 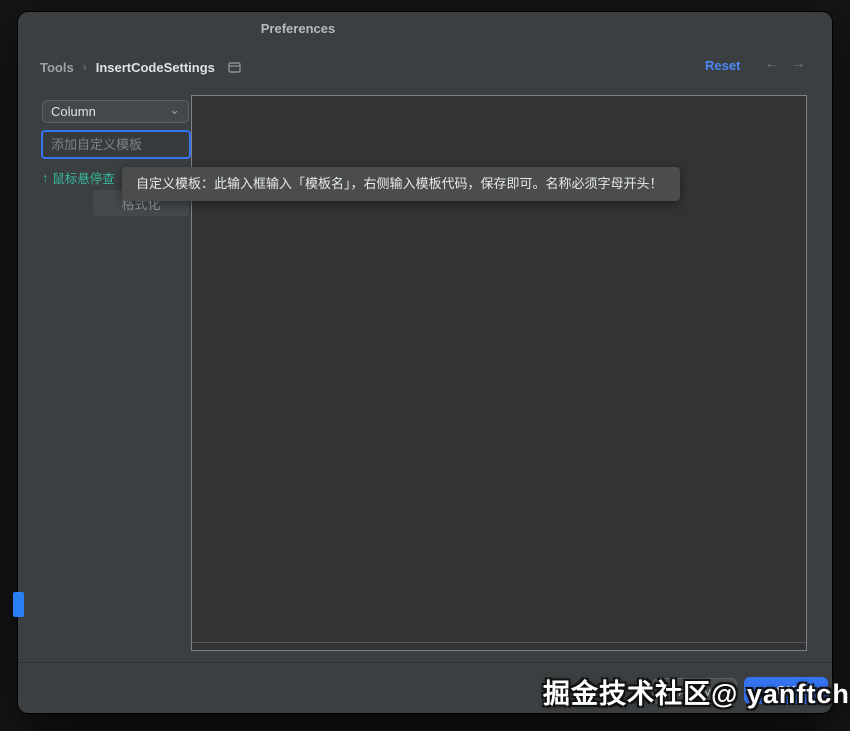 I want to click on editor-horizontal-scrollbar, so click(x=499, y=642).